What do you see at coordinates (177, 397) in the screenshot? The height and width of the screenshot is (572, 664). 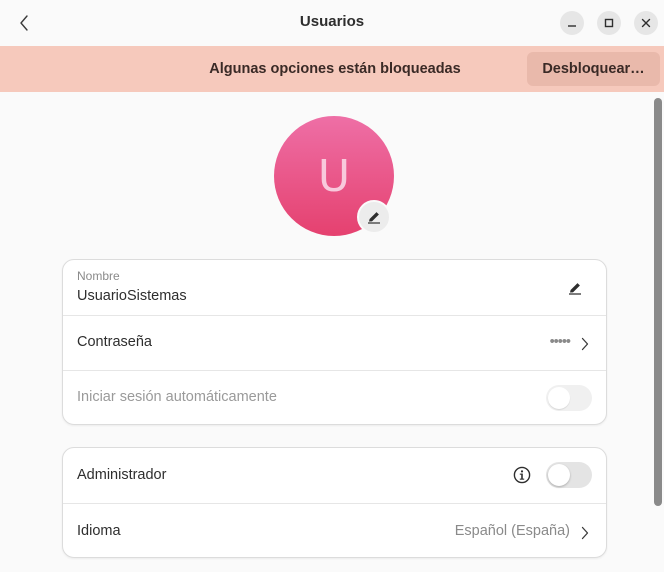 I see `autologin-label: Iniciar sesión automáticamente` at bounding box center [177, 397].